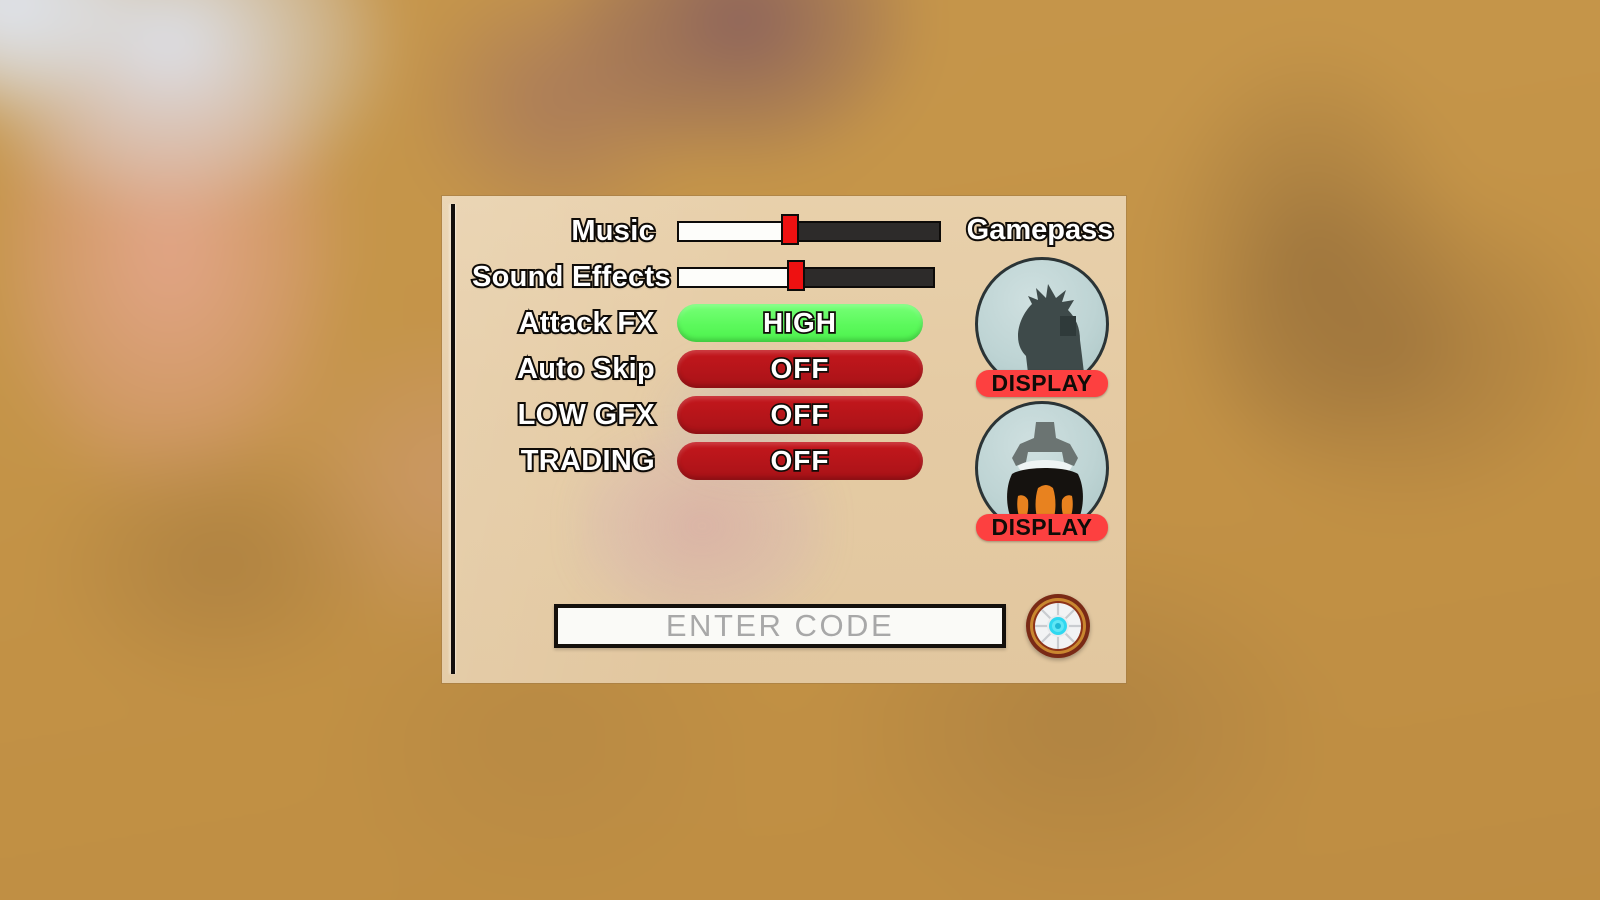  Describe the element at coordinates (1042, 527) in the screenshot. I see `gamepass-badge-2: DISPLAY` at that location.